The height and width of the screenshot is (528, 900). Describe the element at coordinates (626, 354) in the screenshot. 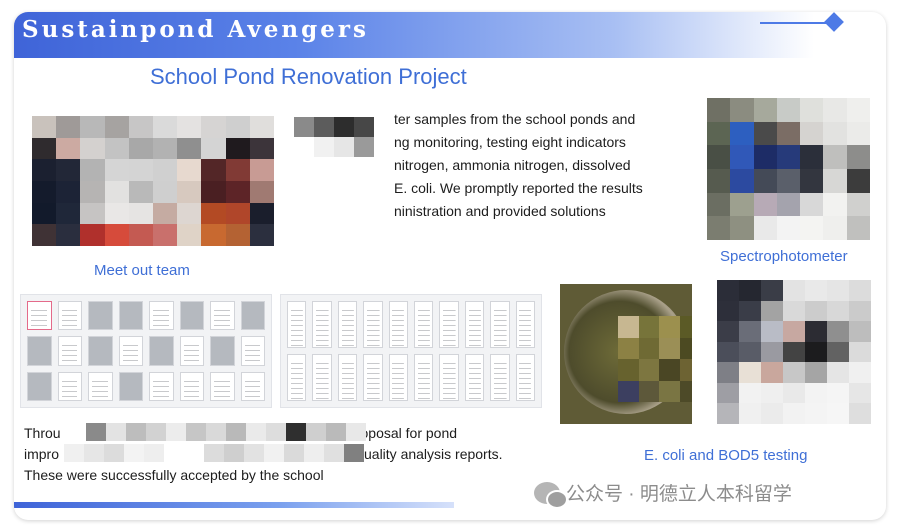

I see `petri-dish-photo` at that location.